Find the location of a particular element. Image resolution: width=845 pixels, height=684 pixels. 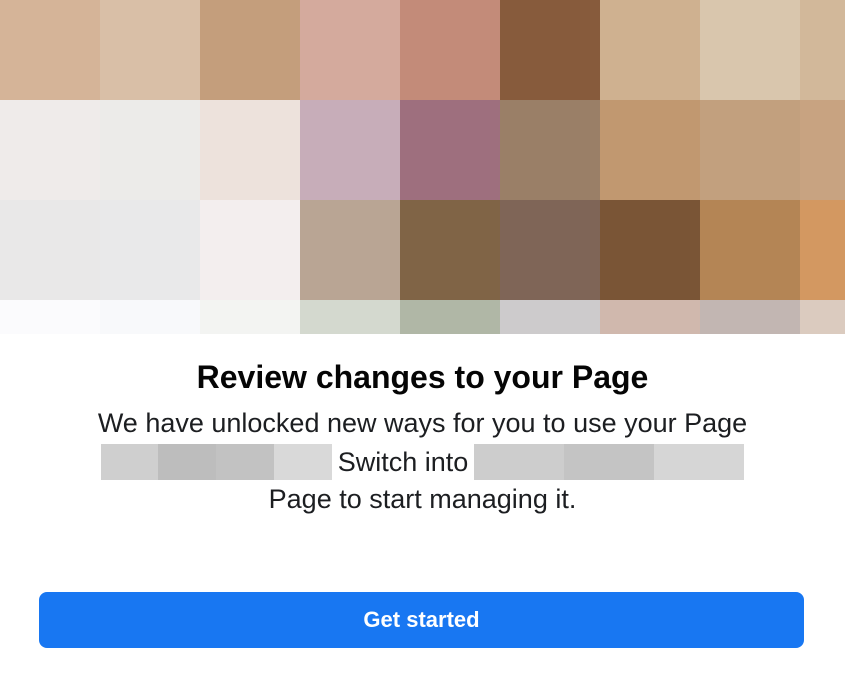

message-line-3: Page to start managing it. is located at coordinates (422, 499).